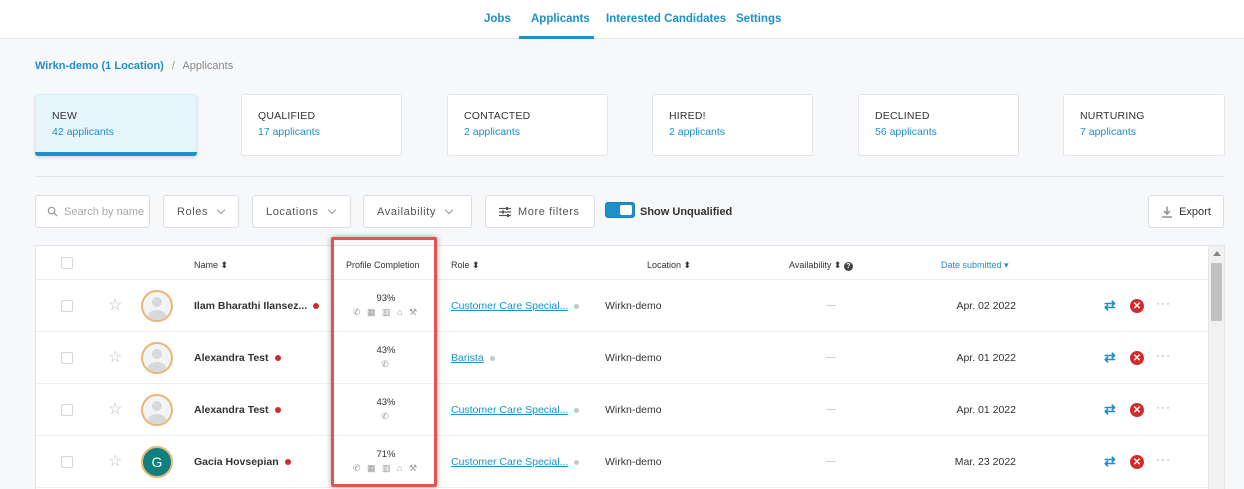 The image size is (1244, 489). I want to click on tab-applicants: Applicants, so click(560, 19).